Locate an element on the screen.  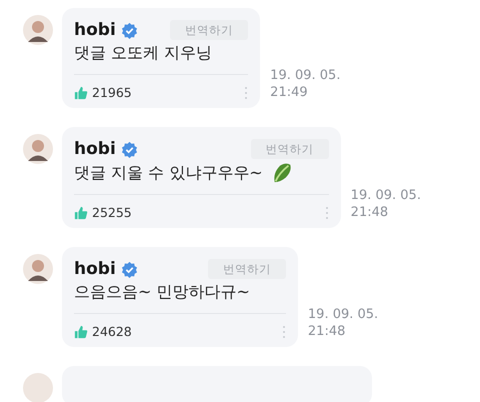
like-count: 24628 is located at coordinates (112, 331).